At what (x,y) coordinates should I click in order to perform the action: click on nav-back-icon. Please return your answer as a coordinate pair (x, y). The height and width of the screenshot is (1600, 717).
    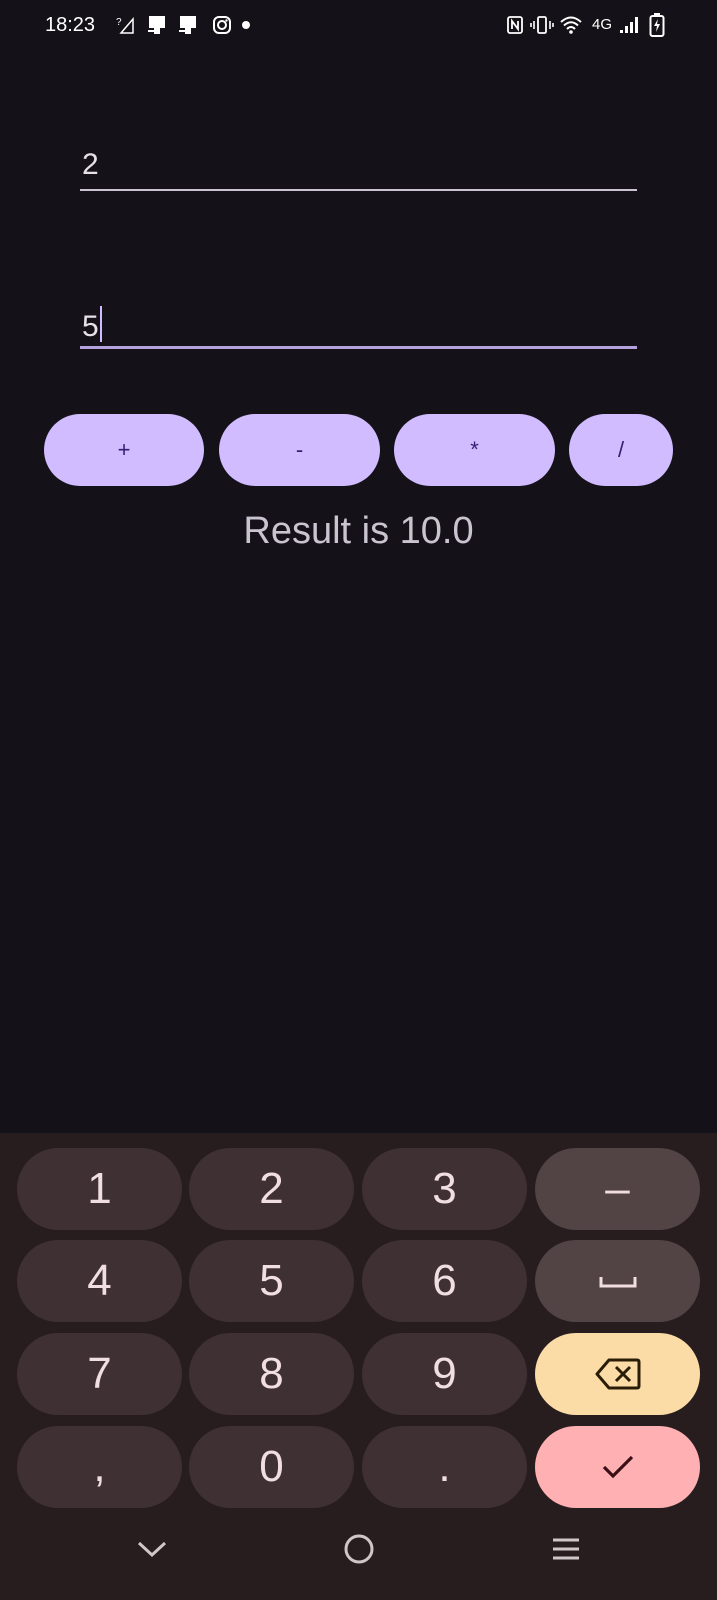
    Looking at the image, I should click on (152, 1549).